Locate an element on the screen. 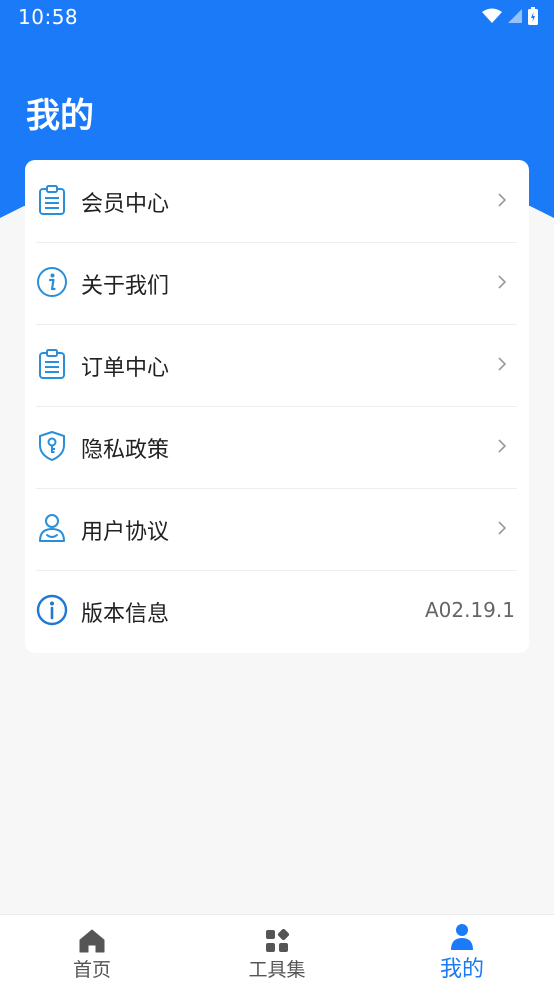  nav-tab-label: 首页 is located at coordinates (91, 970).